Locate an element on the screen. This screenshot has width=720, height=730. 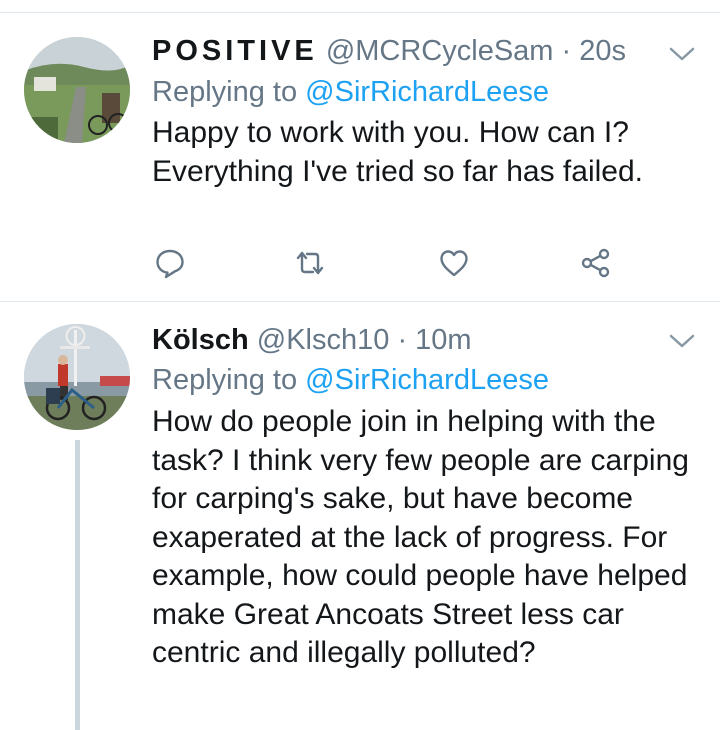
retweet-button is located at coordinates (310, 263).